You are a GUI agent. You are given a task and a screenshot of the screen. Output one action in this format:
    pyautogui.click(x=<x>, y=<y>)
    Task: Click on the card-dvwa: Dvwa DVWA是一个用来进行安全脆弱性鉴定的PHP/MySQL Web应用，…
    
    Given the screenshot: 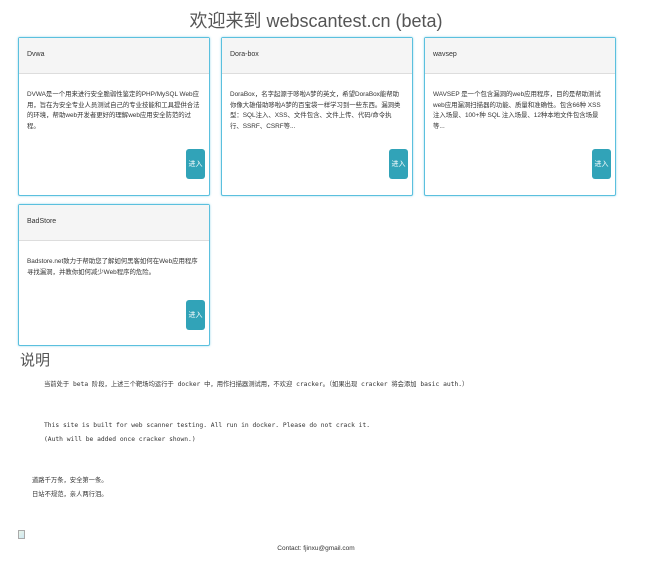 What is the action you would take?
    pyautogui.click(x=114, y=116)
    